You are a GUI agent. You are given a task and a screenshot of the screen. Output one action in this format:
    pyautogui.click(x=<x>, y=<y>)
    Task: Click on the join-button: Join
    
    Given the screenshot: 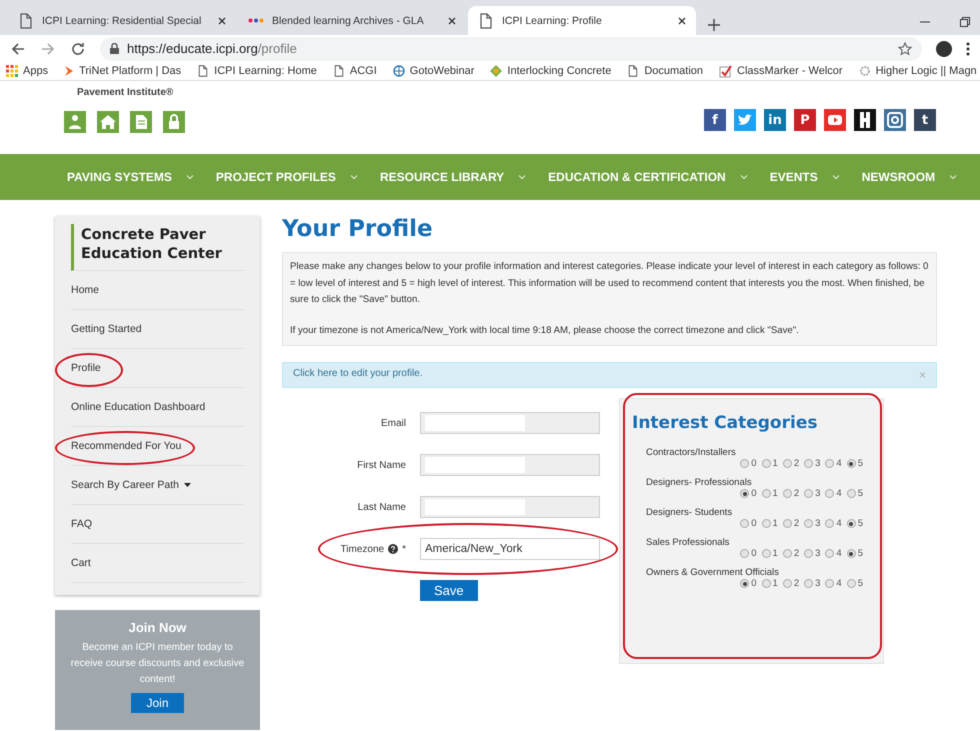 What is the action you would take?
    pyautogui.click(x=157, y=703)
    